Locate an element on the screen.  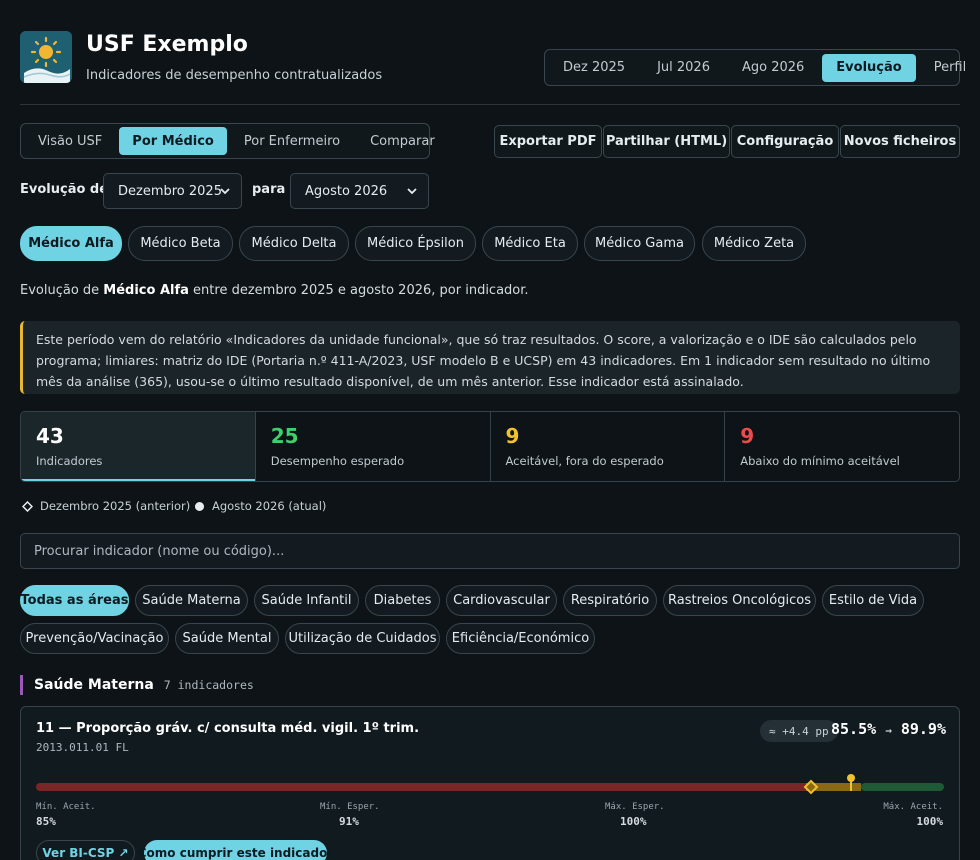
threshold-min-acceptable-label: Mín. Aceit. is located at coordinates (66, 807).